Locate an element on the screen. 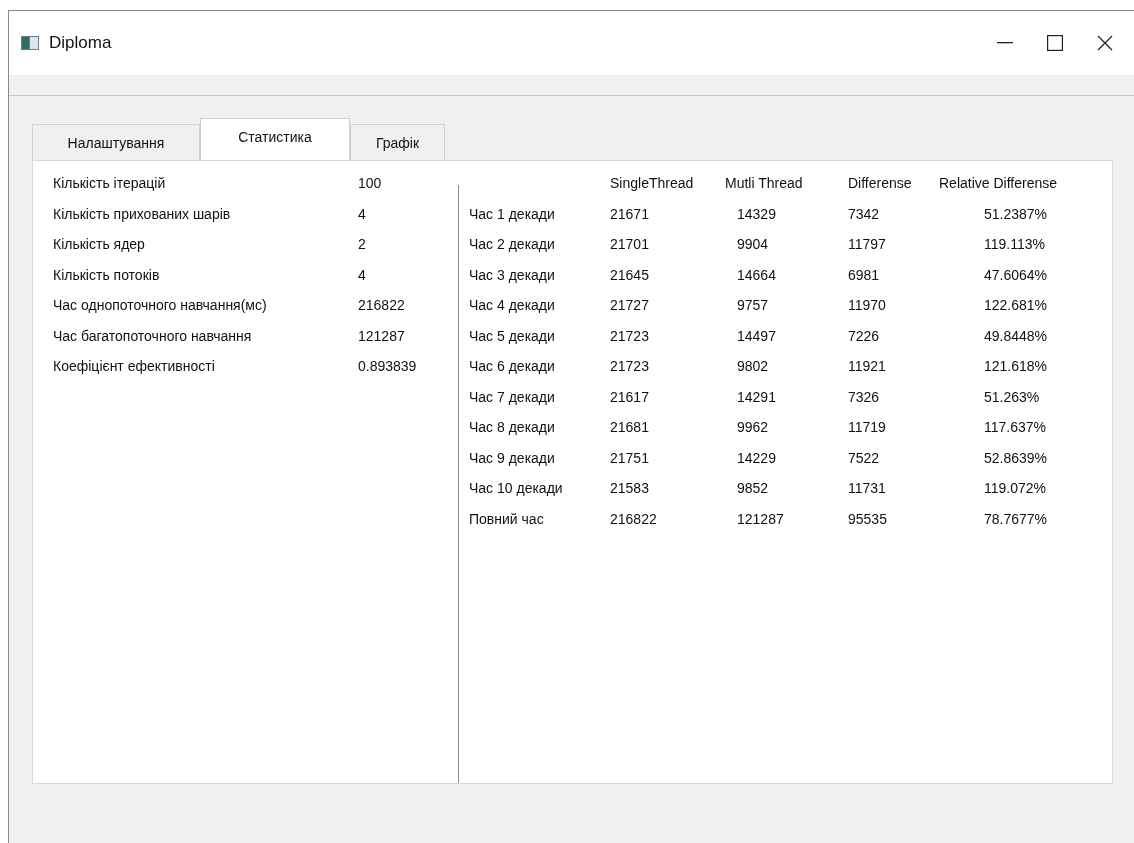  stat-value: 121287 is located at coordinates (382, 336).